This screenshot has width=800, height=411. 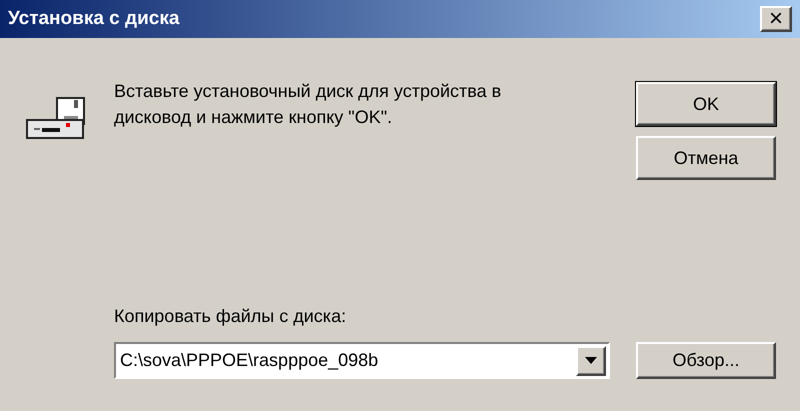 I want to click on dialog-button: OK, so click(x=706, y=104).